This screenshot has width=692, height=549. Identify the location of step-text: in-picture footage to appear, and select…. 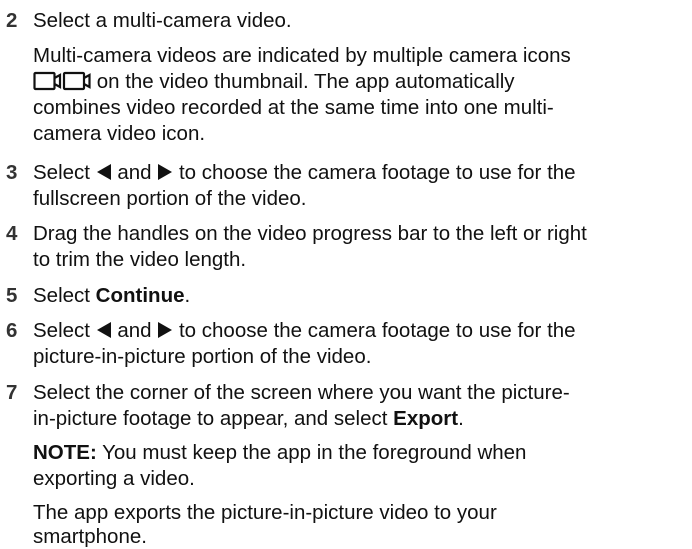
(248, 418).